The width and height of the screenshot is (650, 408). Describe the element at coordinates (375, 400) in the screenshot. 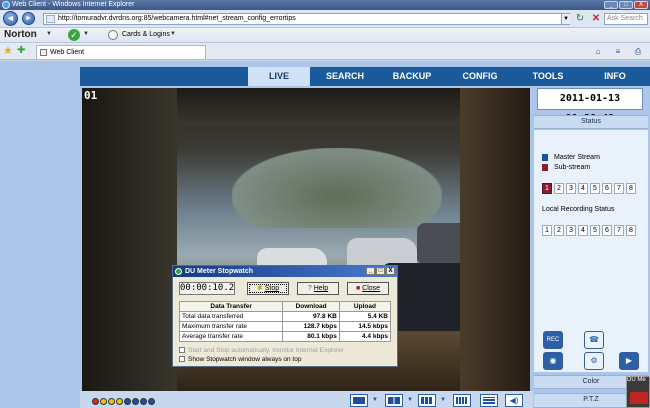

I see `layout-1-dropdown-icon: ▼` at that location.